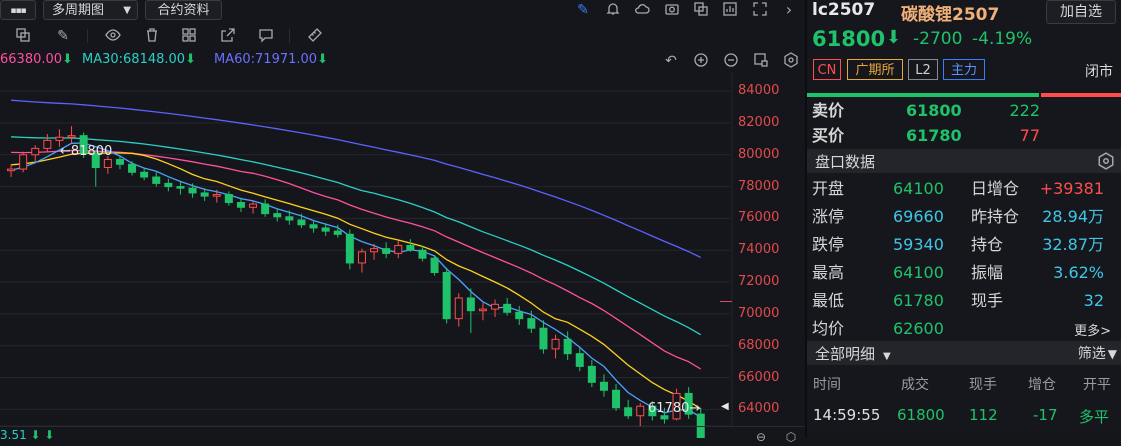 The height and width of the screenshot is (446, 1121). I want to click on menu-button: ▪▪▪, so click(18, 10).